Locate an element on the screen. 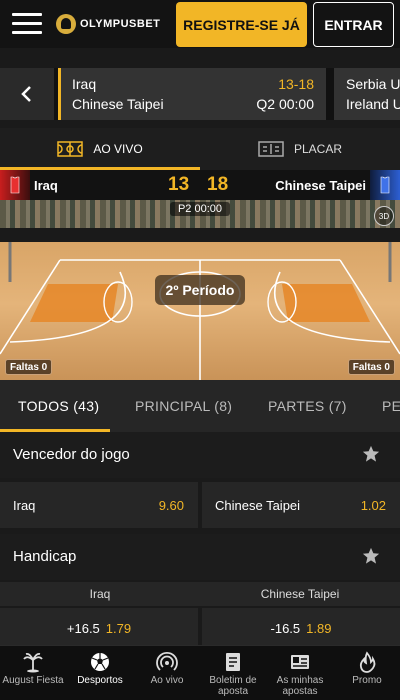 This screenshot has width=400, height=700. tab-score-label: PLACAR is located at coordinates (318, 149).